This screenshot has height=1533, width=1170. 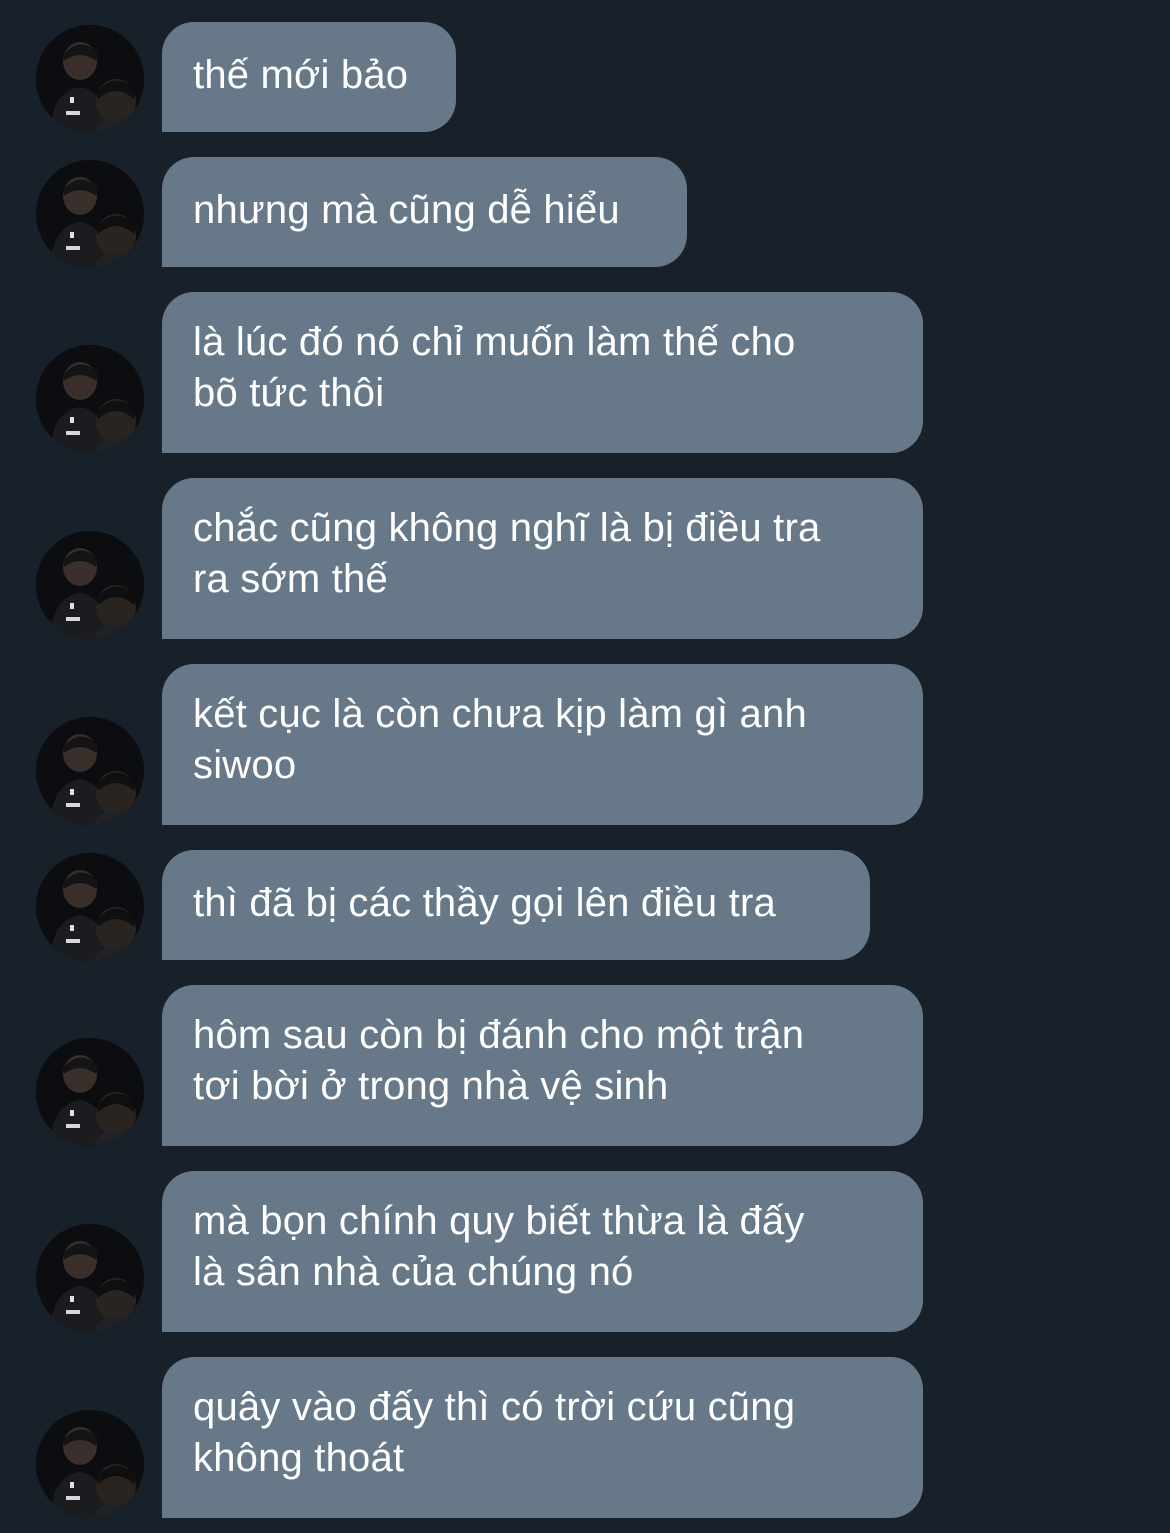 What do you see at coordinates (499, 1035) in the screenshot?
I see `message-text-line: hôm sau còn bị đánh cho một trận` at bounding box center [499, 1035].